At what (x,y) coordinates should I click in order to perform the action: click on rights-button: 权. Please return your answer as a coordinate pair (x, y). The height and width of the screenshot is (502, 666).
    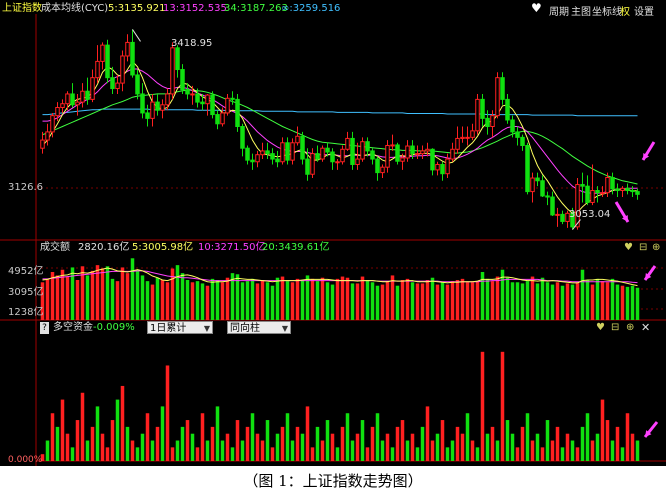
    Looking at the image, I should click on (625, 10).